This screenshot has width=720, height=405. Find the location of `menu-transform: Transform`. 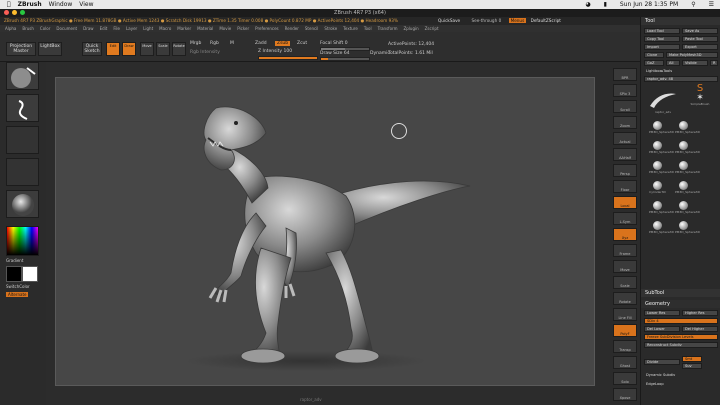

menu-transform: Transform is located at coordinates (388, 28).